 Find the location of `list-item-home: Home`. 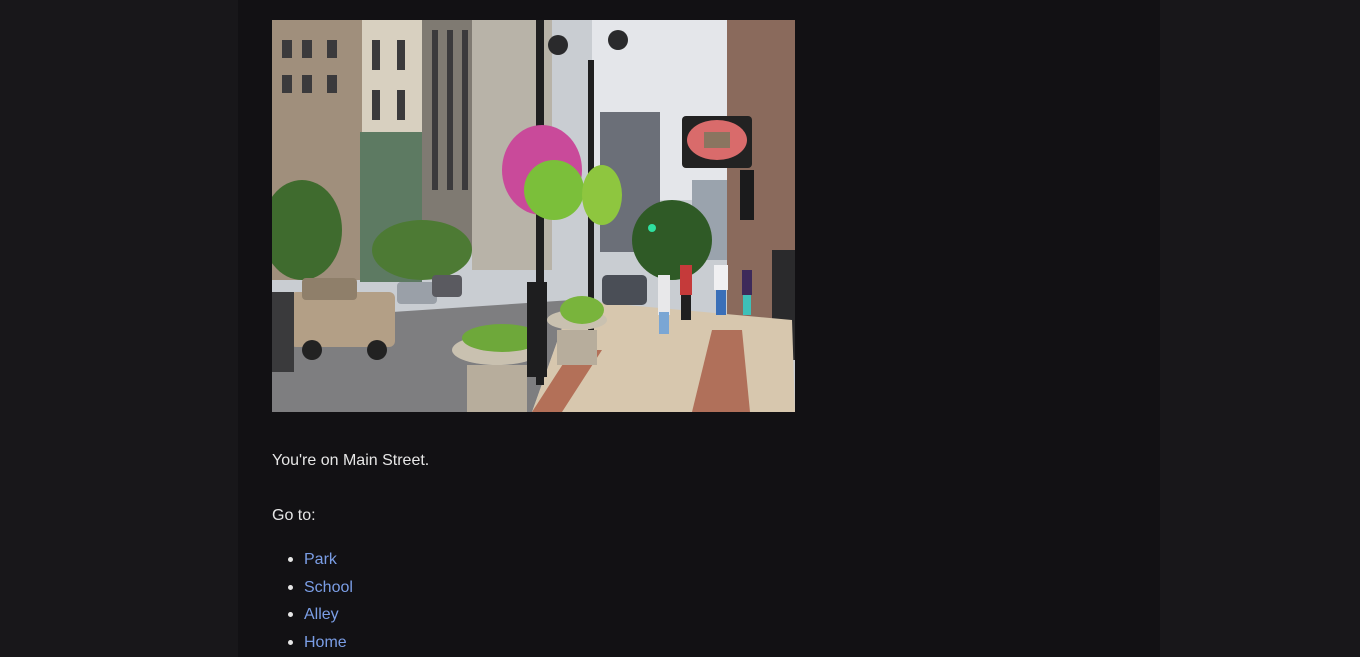

list-item-home: Home is located at coordinates (312, 643).